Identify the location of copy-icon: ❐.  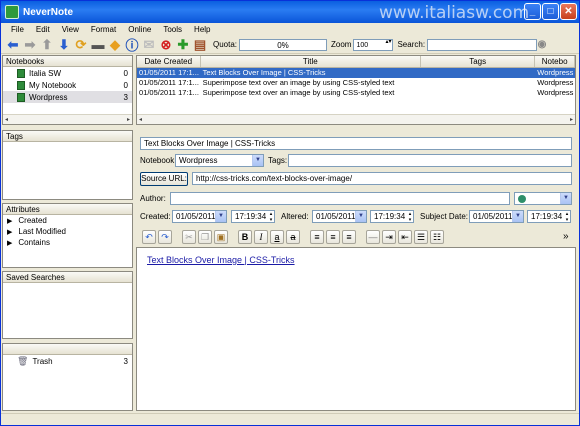
(205, 237).